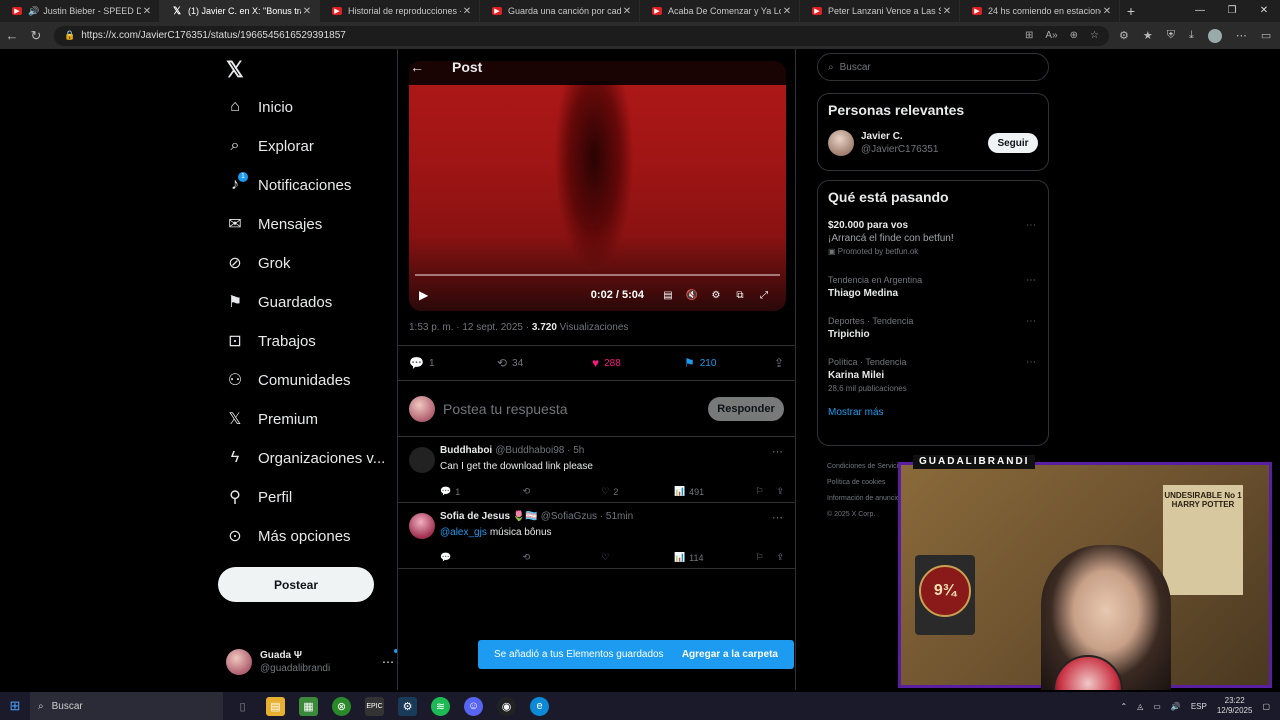  Describe the element at coordinates (279, 302) in the screenshot. I see `nav-item-bookmarks: ⚑ Guardados` at that location.